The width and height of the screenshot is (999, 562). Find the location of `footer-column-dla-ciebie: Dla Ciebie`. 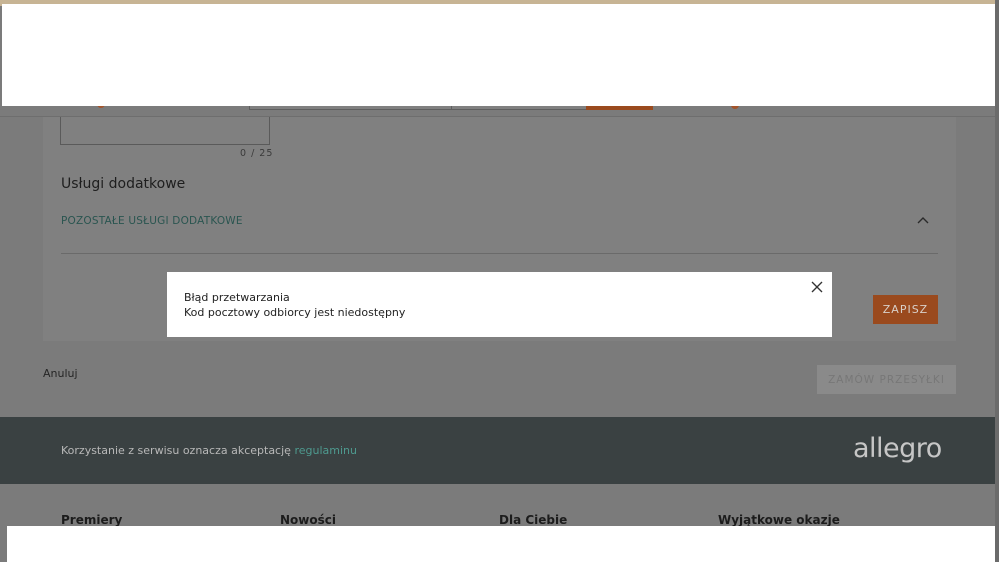

footer-column-dla-ciebie: Dla Ciebie is located at coordinates (533, 520).